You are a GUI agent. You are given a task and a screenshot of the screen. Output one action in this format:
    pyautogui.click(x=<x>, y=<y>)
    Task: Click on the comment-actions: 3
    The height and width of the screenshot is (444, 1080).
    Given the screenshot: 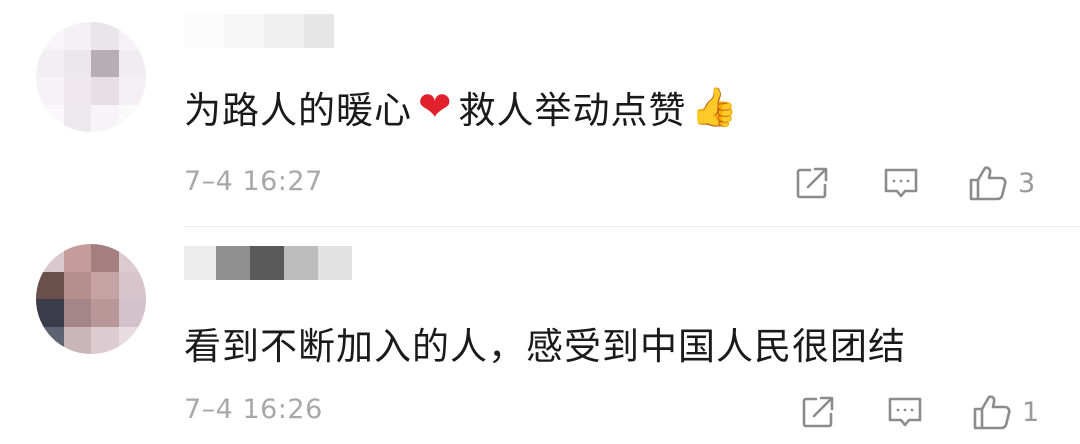 What is the action you would take?
    pyautogui.click(x=540, y=183)
    